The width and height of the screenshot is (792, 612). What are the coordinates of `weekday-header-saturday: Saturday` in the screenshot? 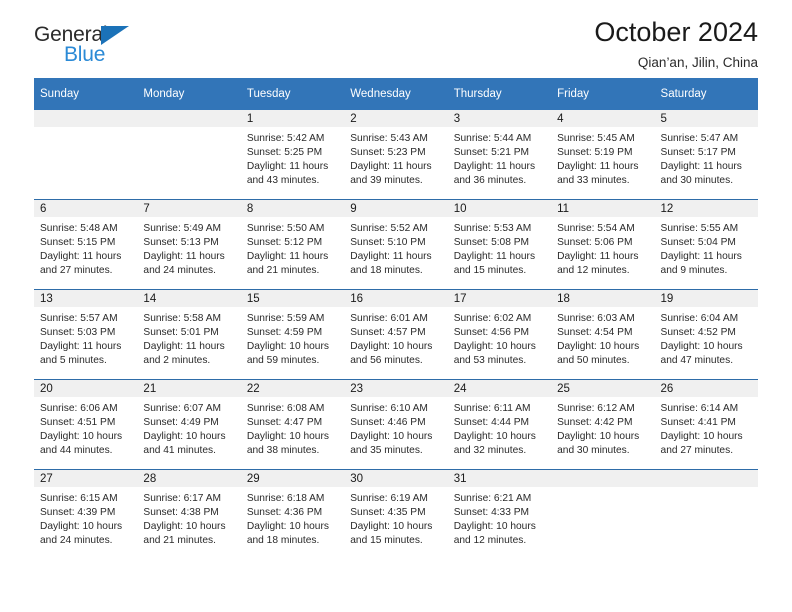 It's located at (706, 94).